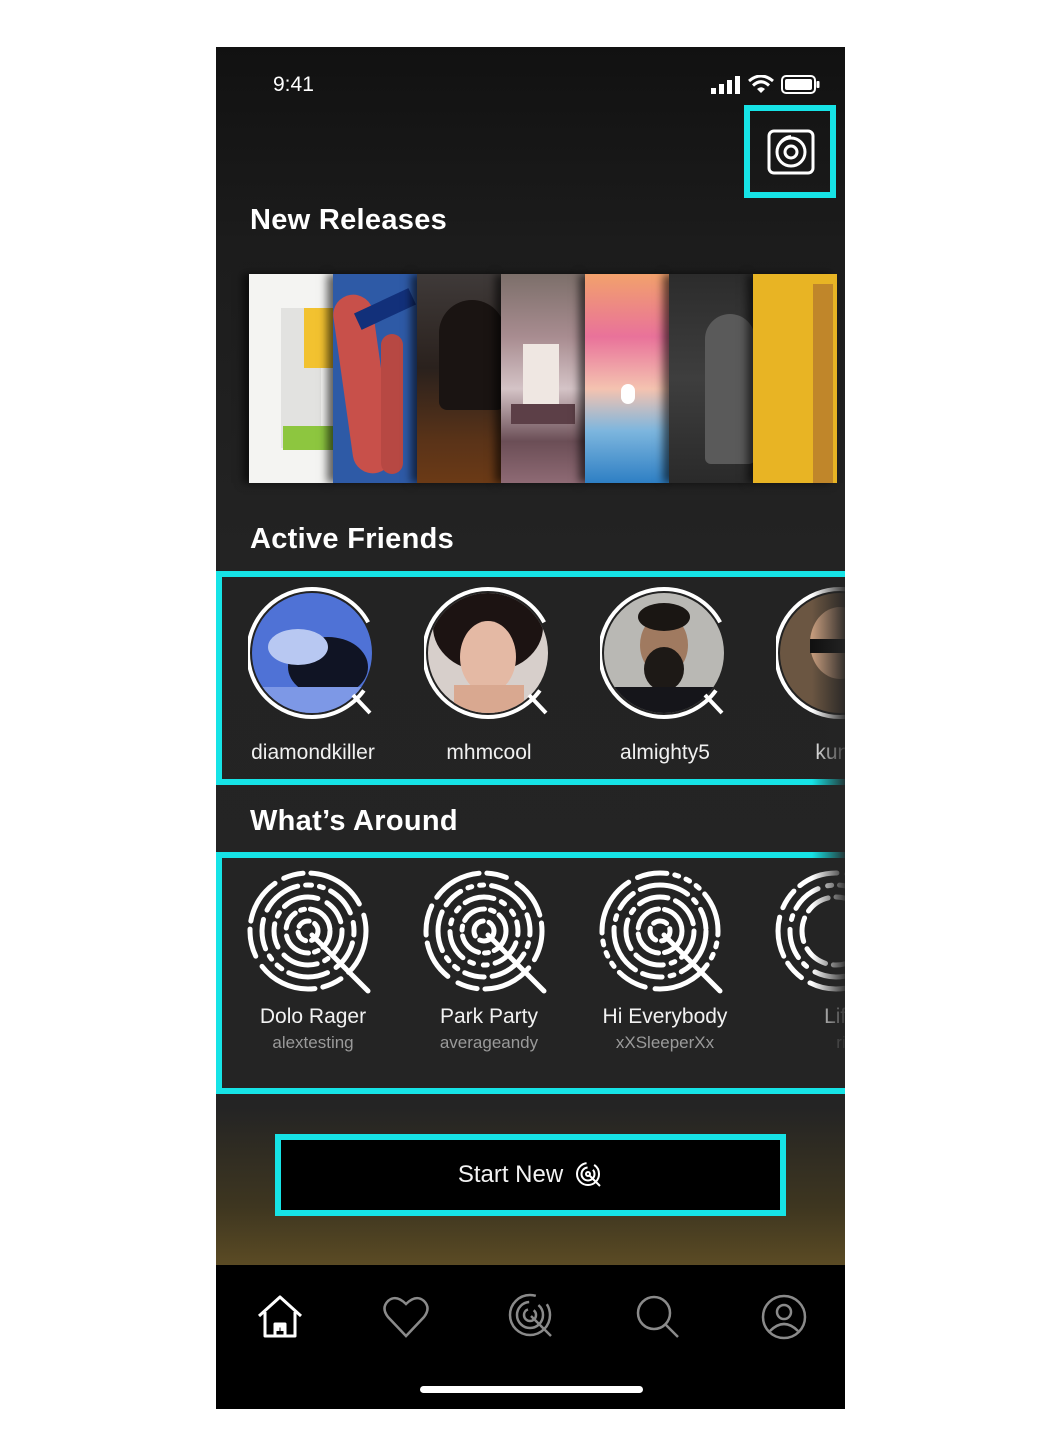 The image size is (1061, 1456). I want to click on tab-favorites, so click(406, 1317).